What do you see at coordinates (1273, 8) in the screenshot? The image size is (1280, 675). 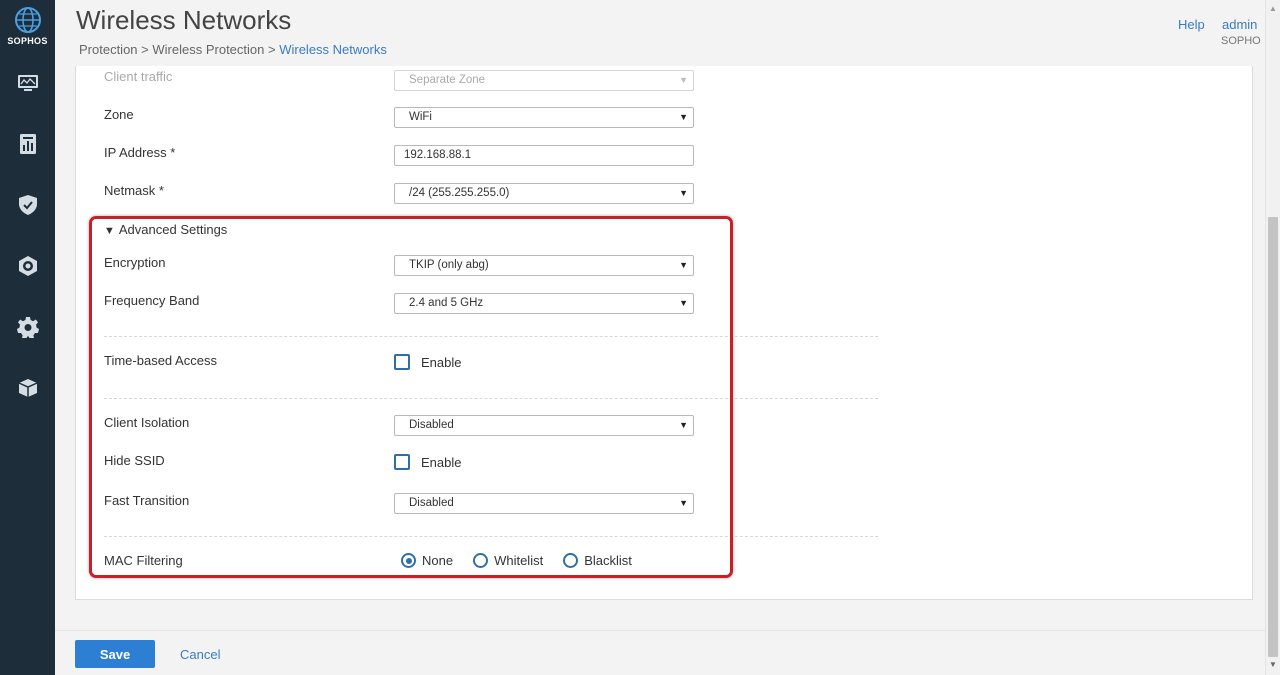 I see `scroll-up-icon: ▲` at bounding box center [1273, 8].